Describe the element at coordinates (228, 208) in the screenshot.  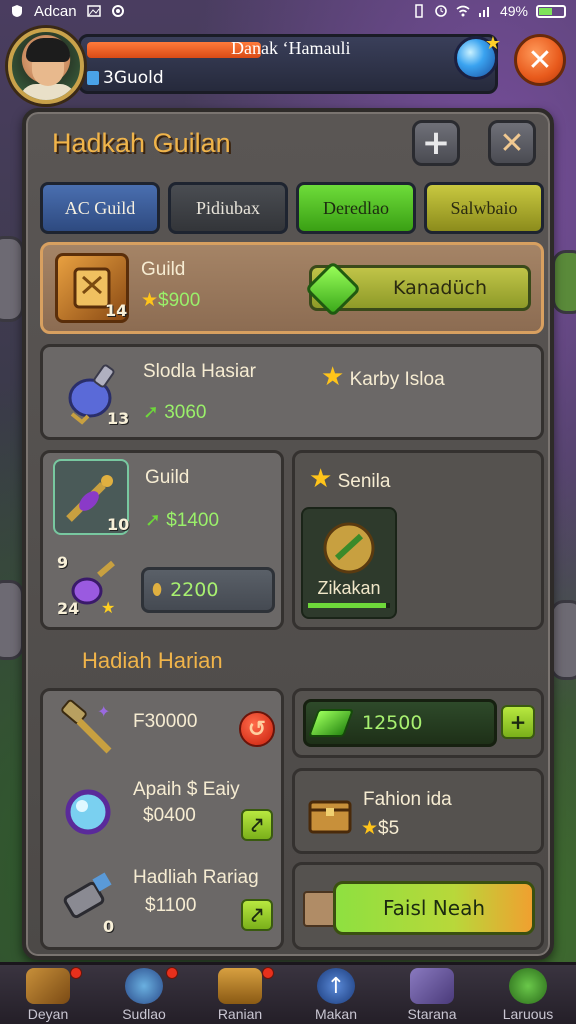
I see `tab-pidiubax: Pidiubax` at that location.